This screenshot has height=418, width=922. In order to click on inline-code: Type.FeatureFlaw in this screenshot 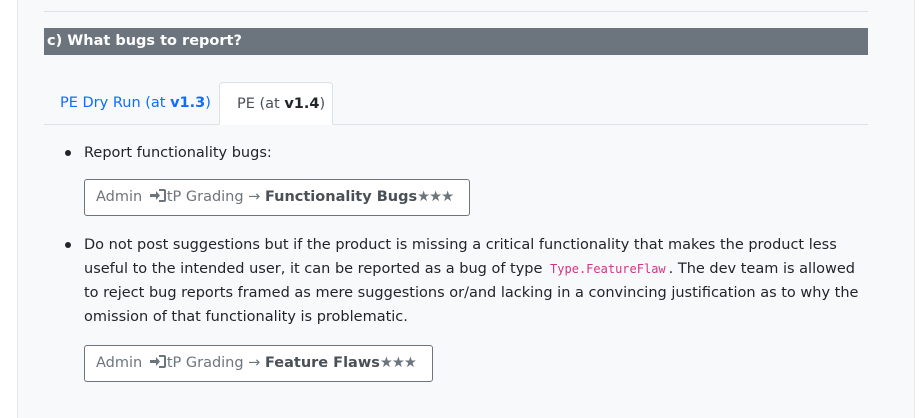, I will do `click(608, 269)`.